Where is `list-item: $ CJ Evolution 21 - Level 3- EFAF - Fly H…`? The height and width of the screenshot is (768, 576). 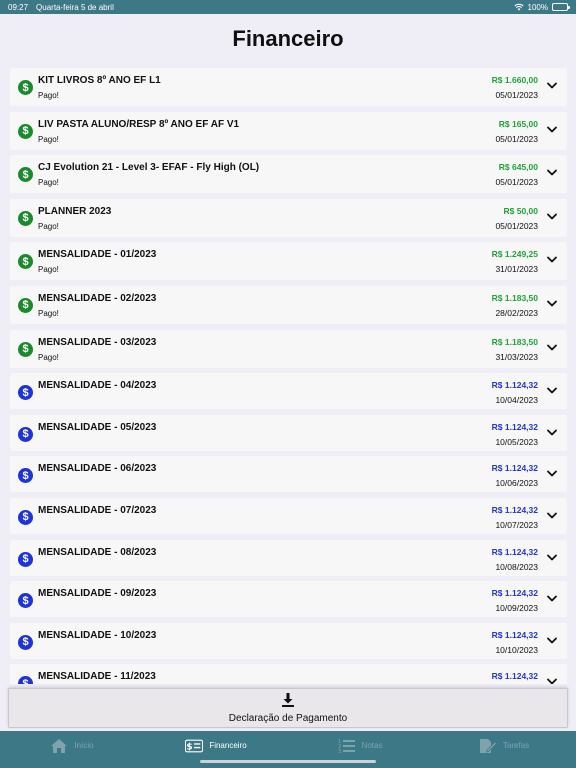
list-item: $ CJ Evolution 21 - Level 3- EFAF - Fly H… is located at coordinates (288, 174).